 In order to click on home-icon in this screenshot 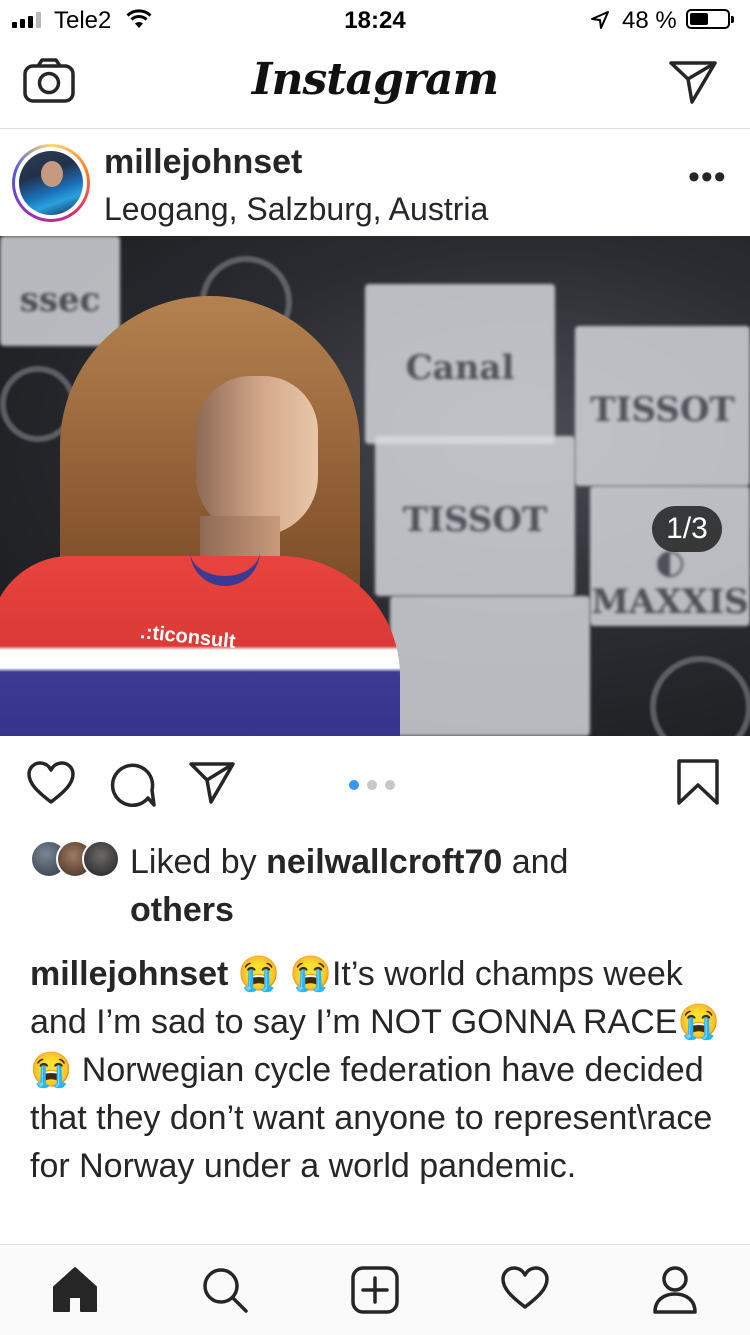, I will do `click(75, 1290)`.